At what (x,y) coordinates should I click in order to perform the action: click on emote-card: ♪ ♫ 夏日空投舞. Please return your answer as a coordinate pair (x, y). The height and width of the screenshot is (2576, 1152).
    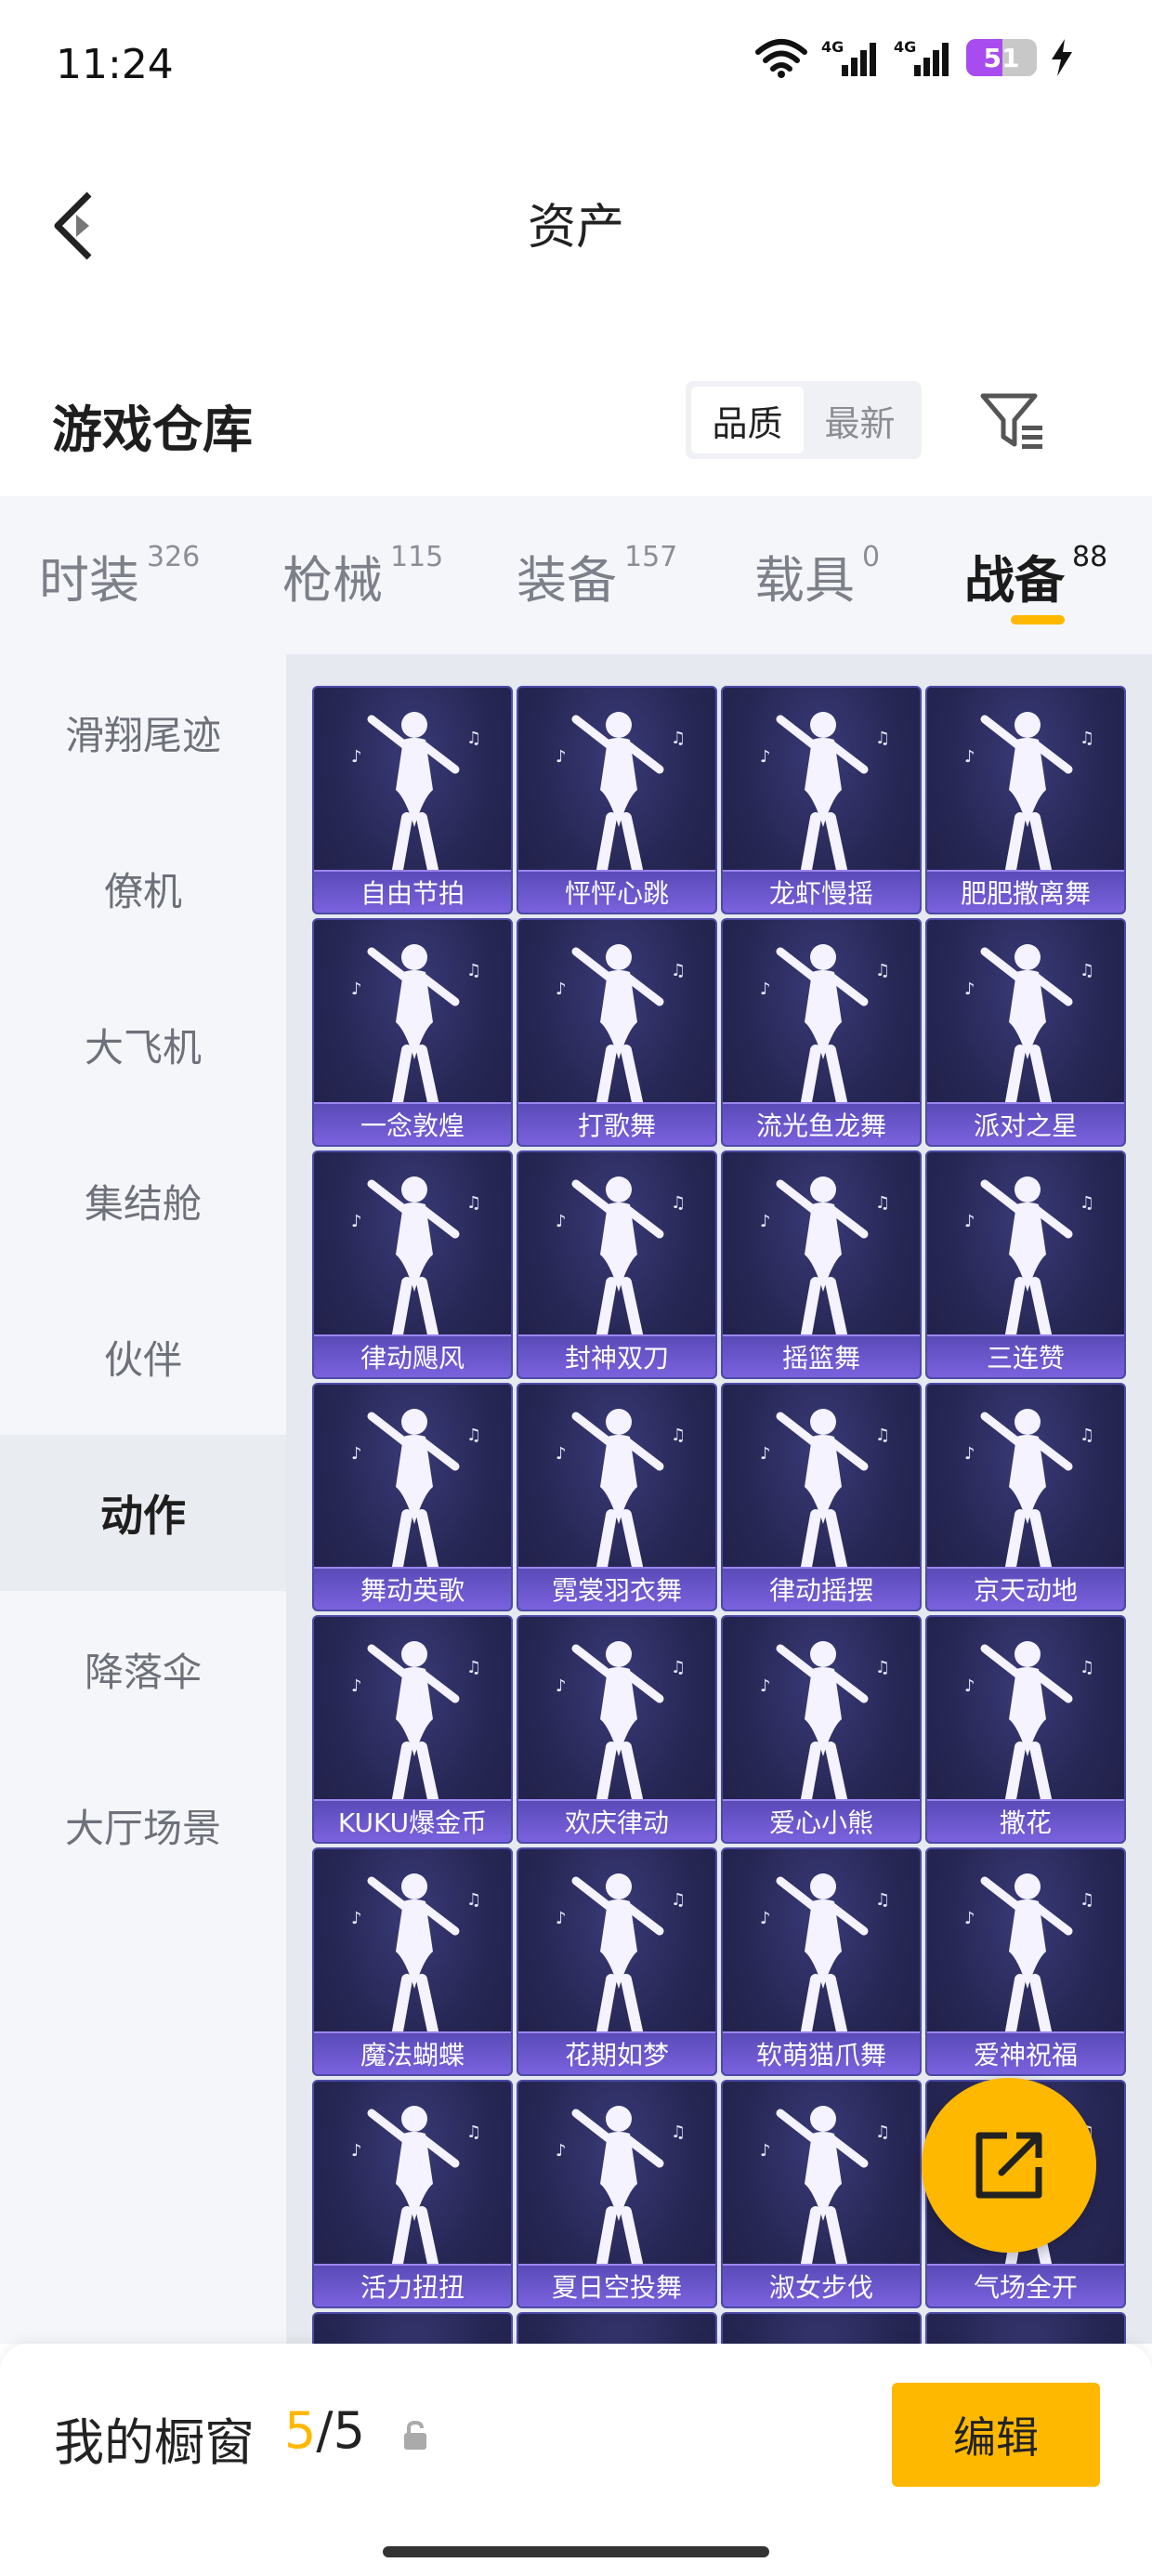
    Looking at the image, I should click on (617, 2194).